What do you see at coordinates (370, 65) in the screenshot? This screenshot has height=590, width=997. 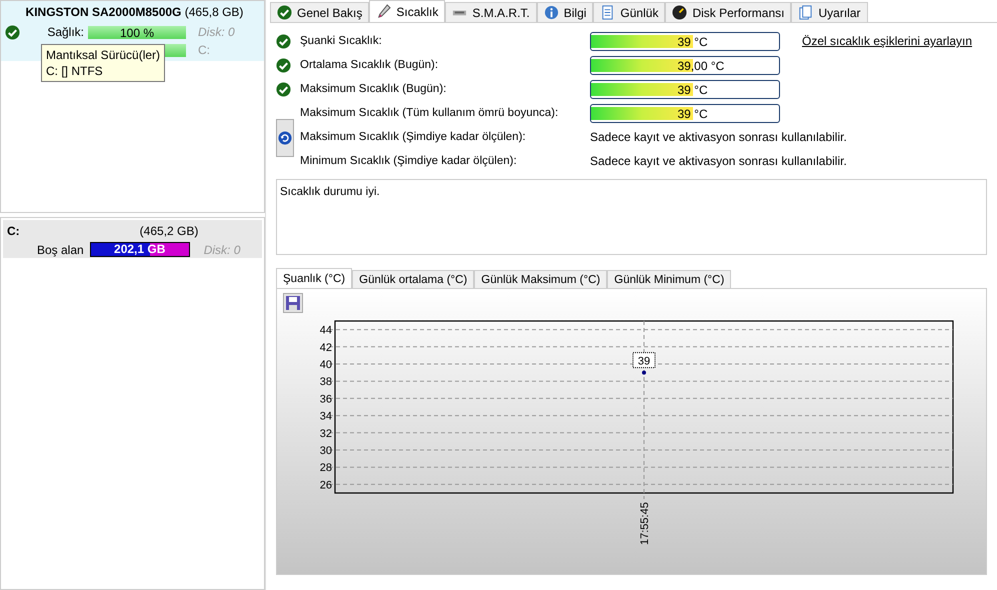 I see `temperature-label: Ortalama Sıcaklık (Bugün):` at bounding box center [370, 65].